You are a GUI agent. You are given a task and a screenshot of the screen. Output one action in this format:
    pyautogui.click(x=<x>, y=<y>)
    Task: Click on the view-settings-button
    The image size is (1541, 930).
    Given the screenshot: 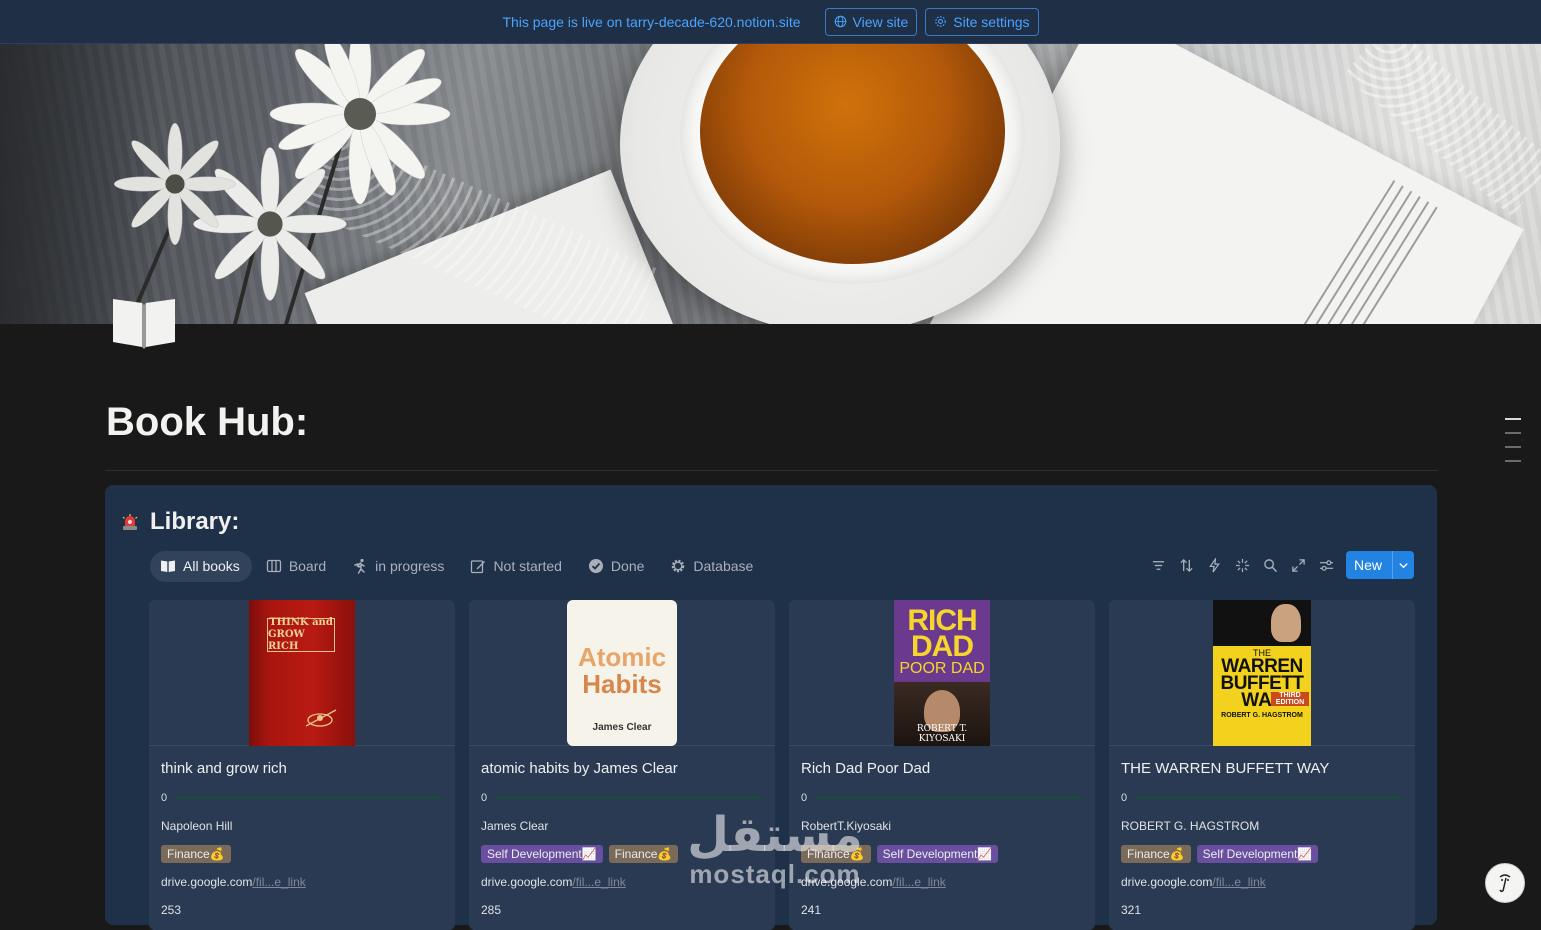 What is the action you would take?
    pyautogui.click(x=1326, y=565)
    